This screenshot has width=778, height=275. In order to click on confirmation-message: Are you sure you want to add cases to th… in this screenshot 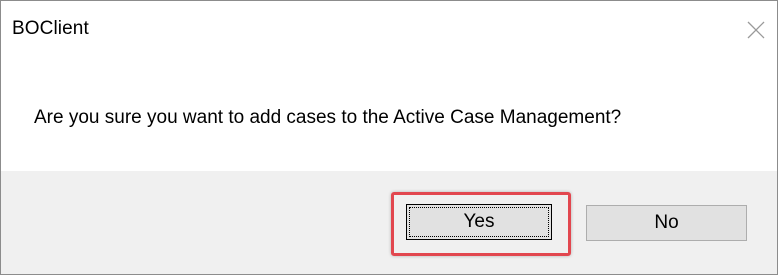, I will do `click(328, 117)`.